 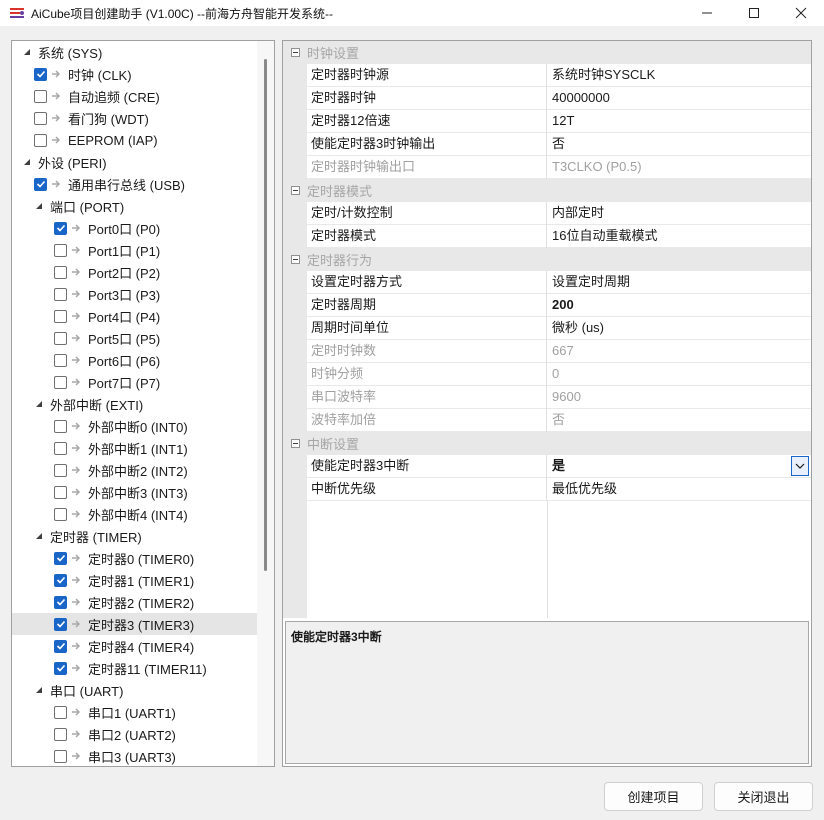 What do you see at coordinates (547, 443) in the screenshot?
I see `property-category: 中断设置` at bounding box center [547, 443].